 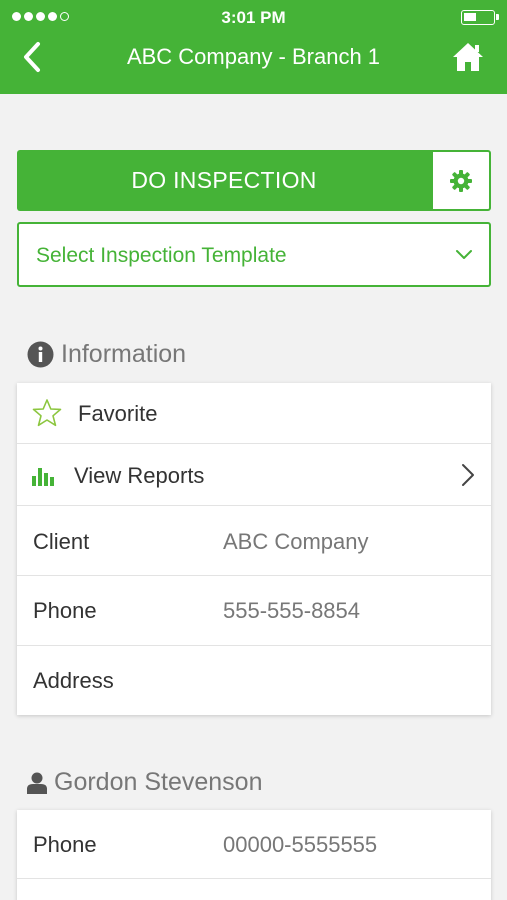 What do you see at coordinates (464, 254) in the screenshot?
I see `chevron-down-icon` at bounding box center [464, 254].